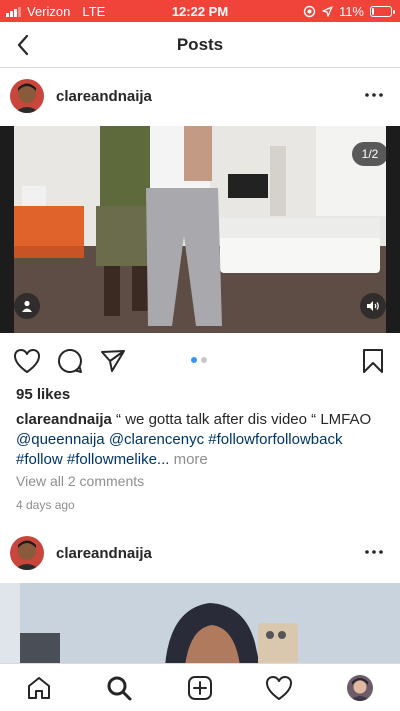 The width and height of the screenshot is (400, 711). What do you see at coordinates (45, 505) in the screenshot?
I see `post-timestamp: 4 days ago` at bounding box center [45, 505].